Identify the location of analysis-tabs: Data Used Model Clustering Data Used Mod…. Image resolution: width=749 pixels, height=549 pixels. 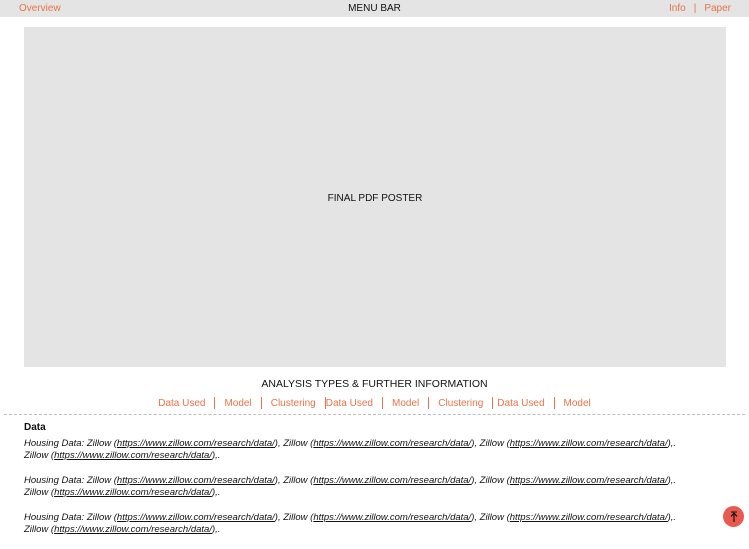
(374, 403).